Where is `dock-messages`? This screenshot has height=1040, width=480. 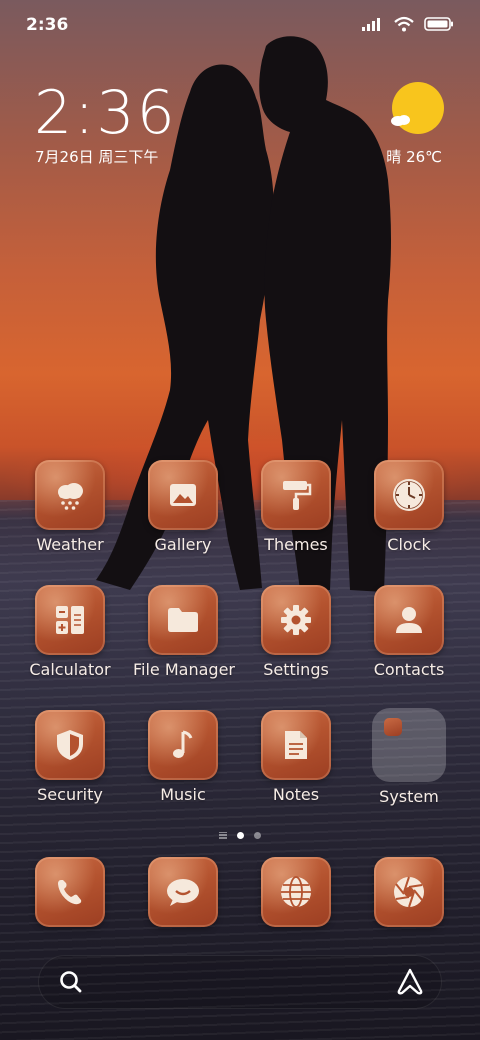
dock-messages is located at coordinates (183, 892).